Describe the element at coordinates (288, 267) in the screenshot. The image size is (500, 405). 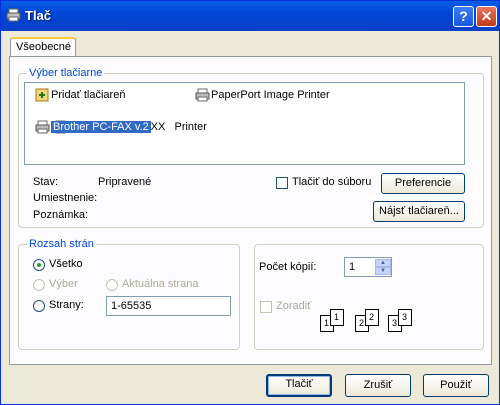
I see `copies-count-label: Počet kópií:` at that location.